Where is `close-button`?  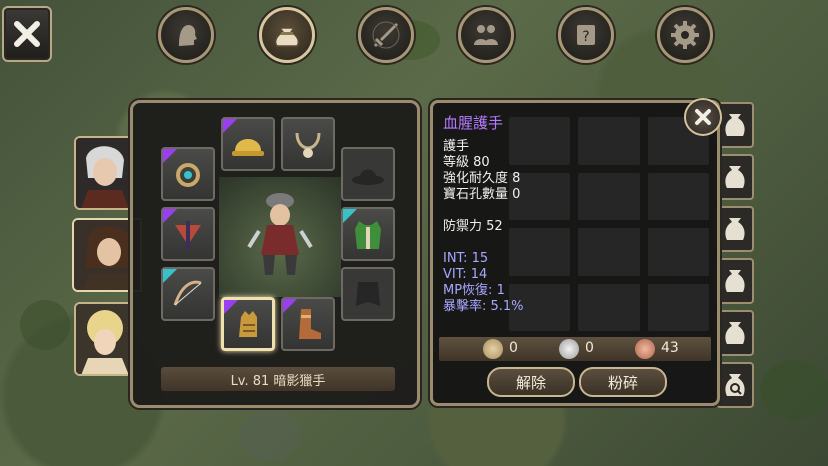 close-button is located at coordinates (27, 34).